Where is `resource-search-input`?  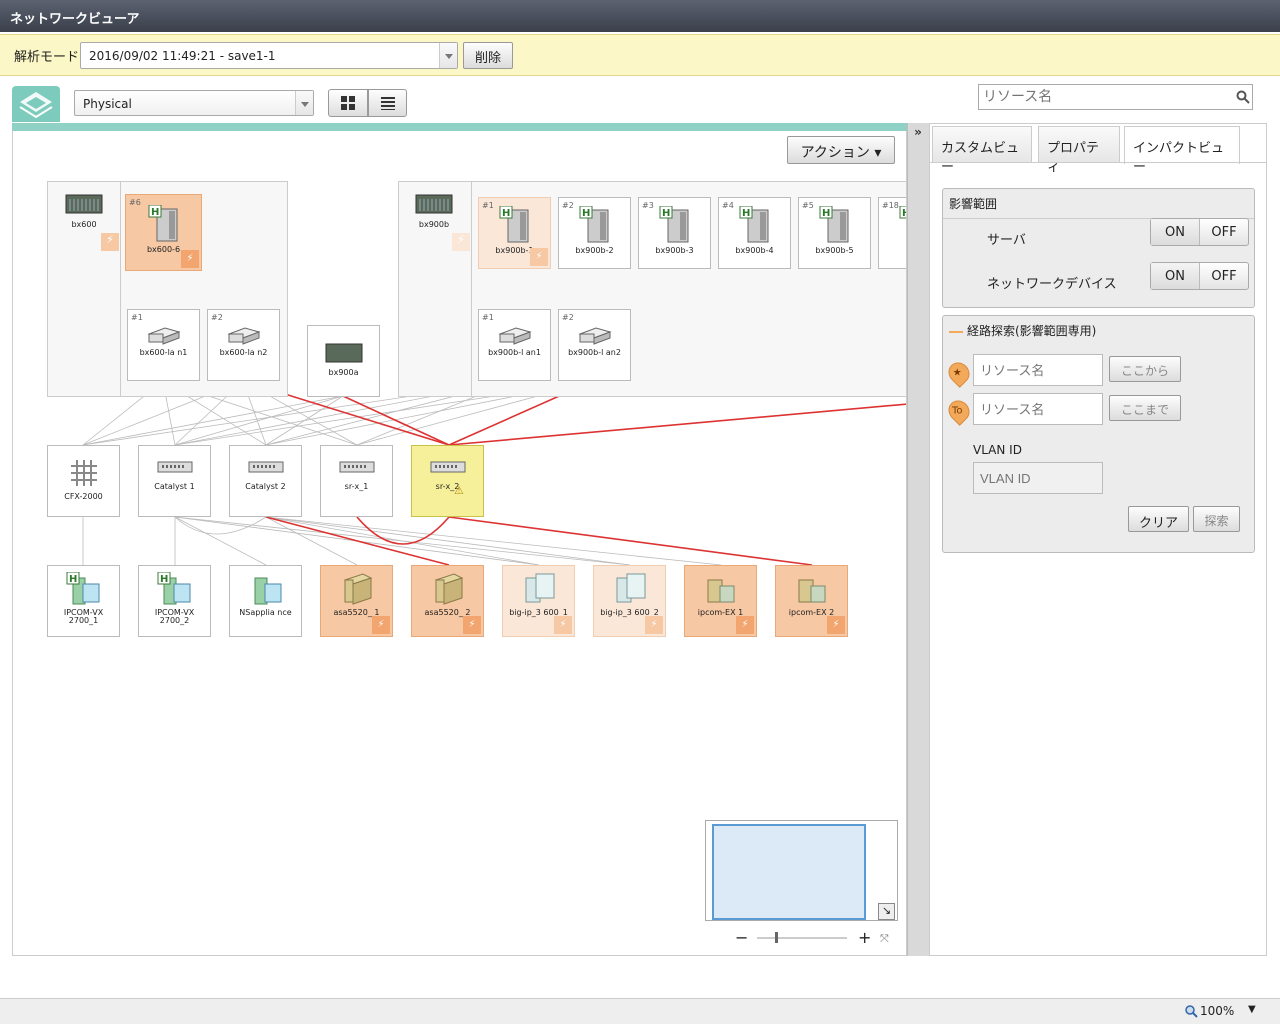 resource-search-input is located at coordinates (1099, 97).